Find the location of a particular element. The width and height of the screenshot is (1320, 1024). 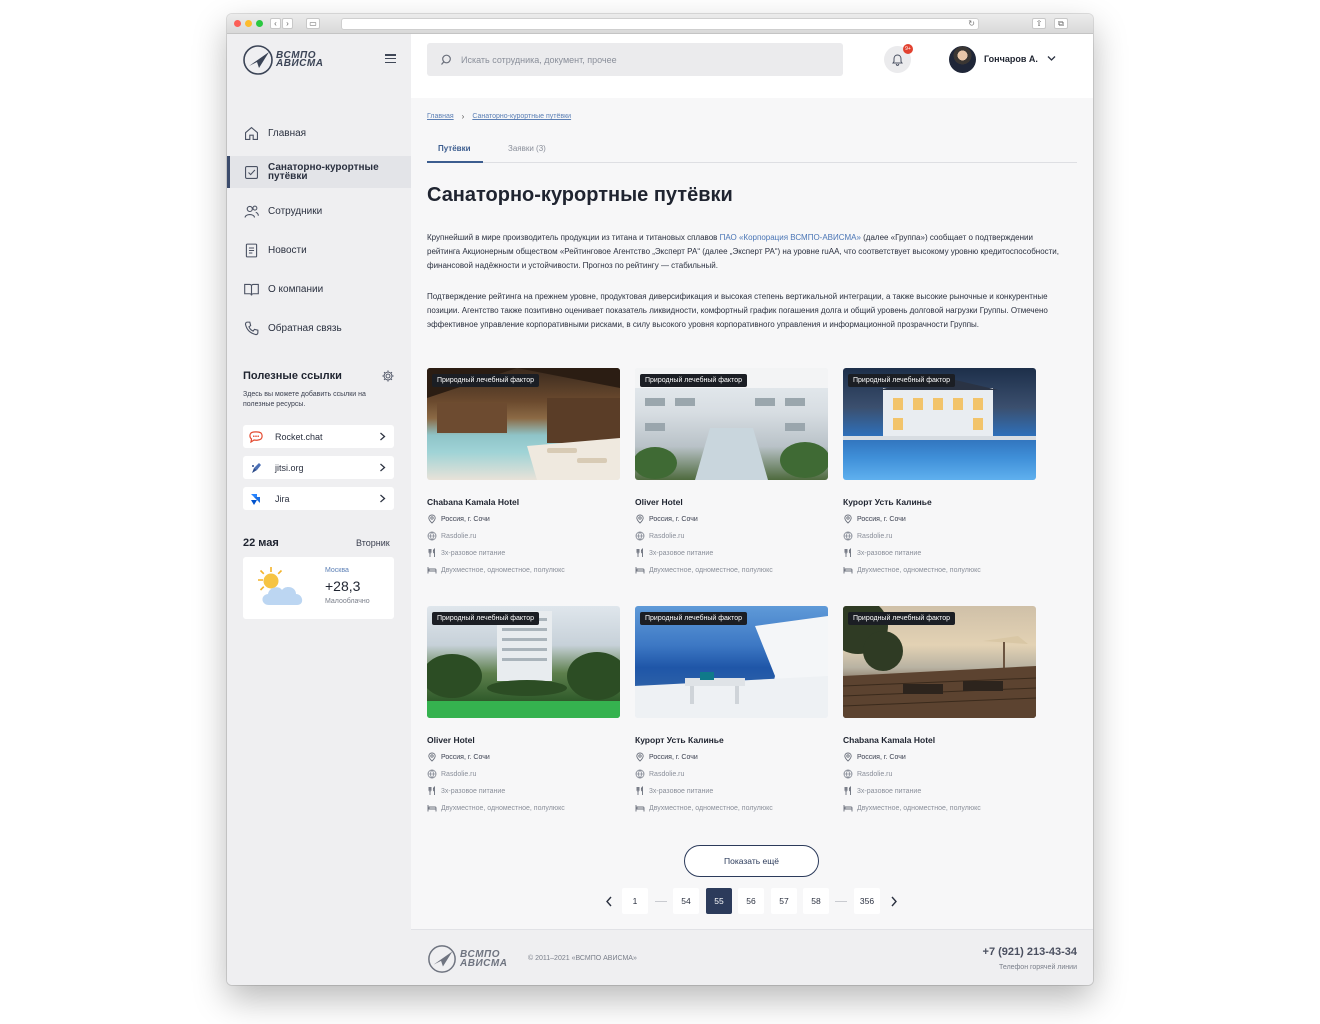

resort-meals: 3х-разовое питание is located at coordinates (523, 553).